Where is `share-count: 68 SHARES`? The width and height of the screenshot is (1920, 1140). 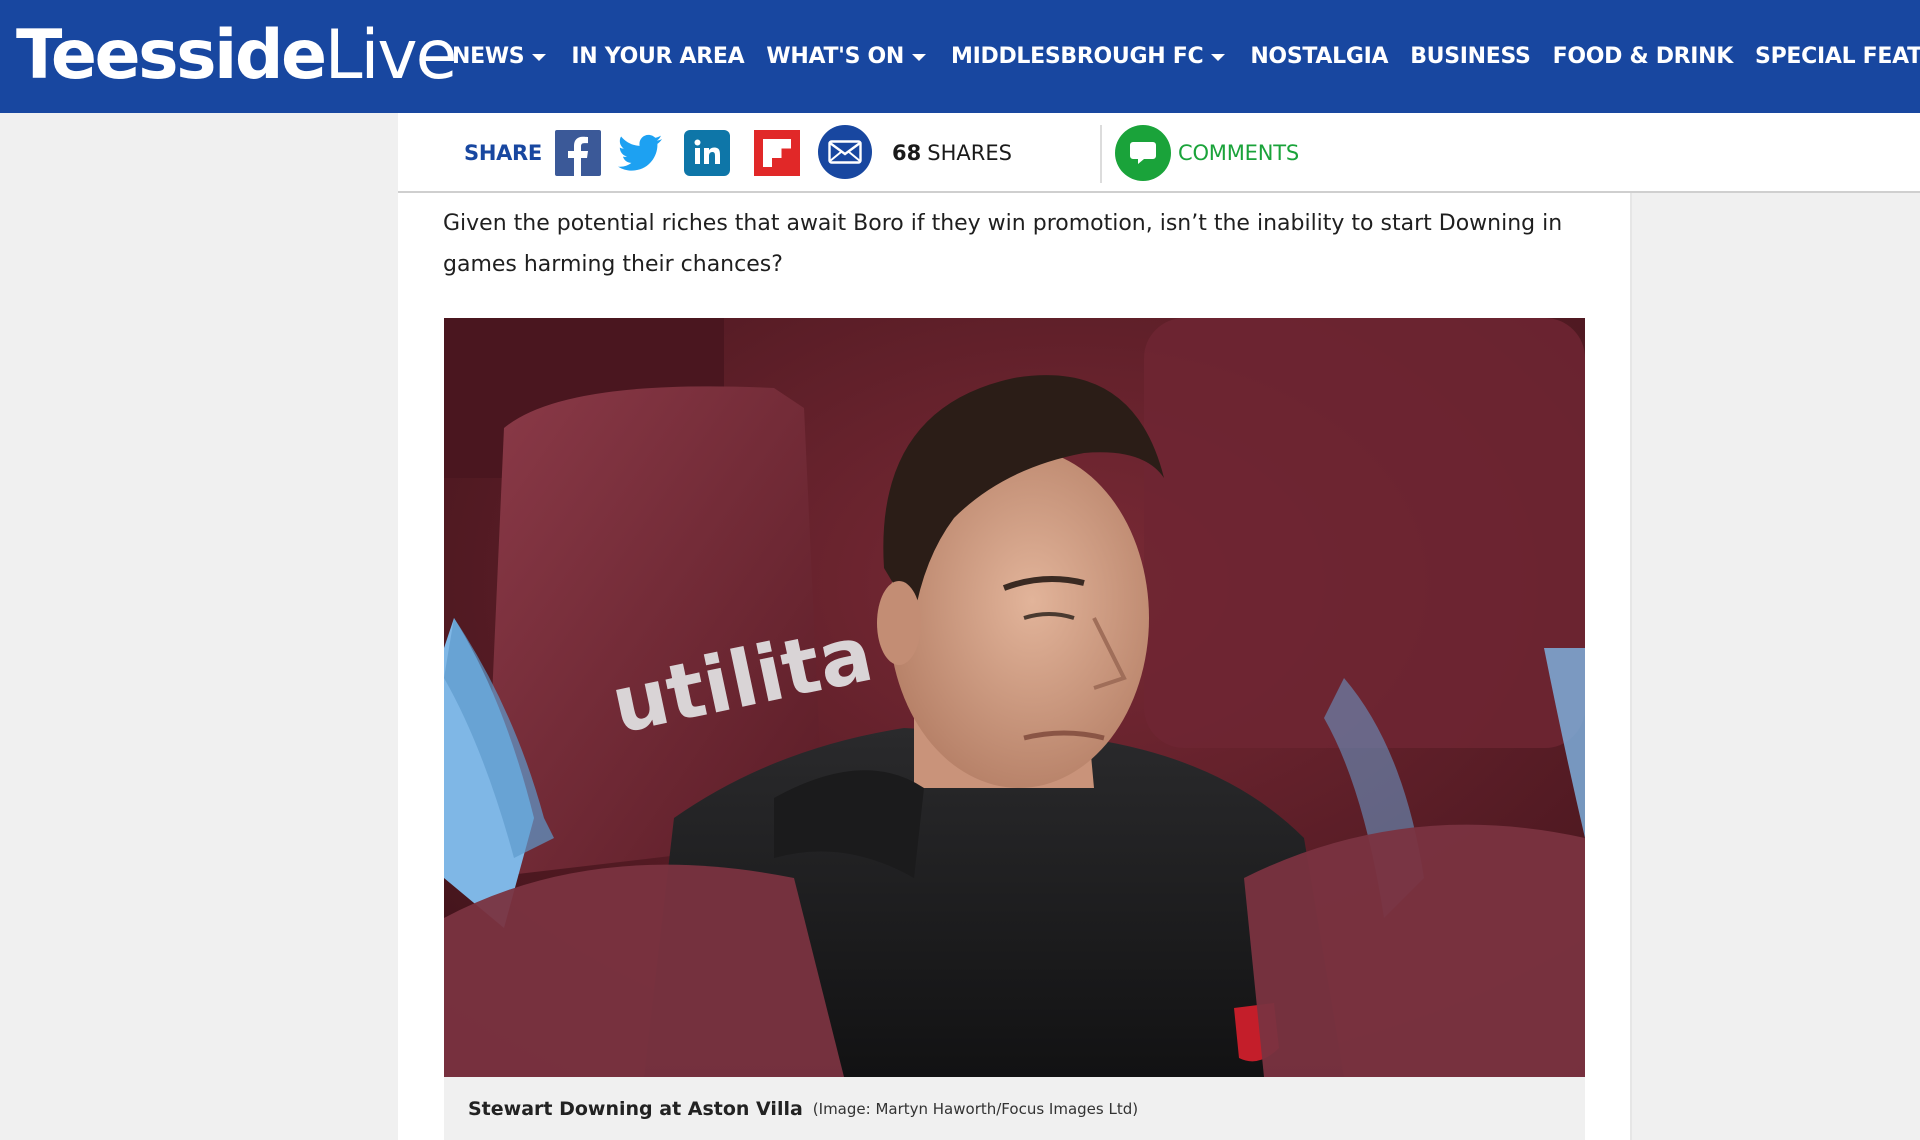 share-count: 68 SHARES is located at coordinates (952, 153).